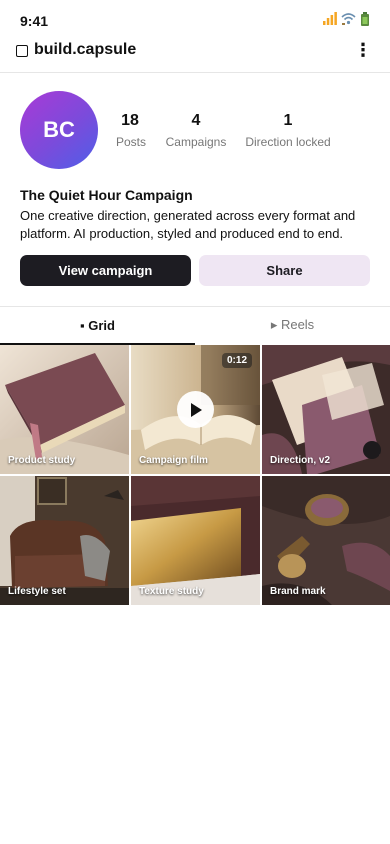 The image size is (390, 844). What do you see at coordinates (326, 409) in the screenshot?
I see `grid-tile-direction-v2: Direction, v2` at bounding box center [326, 409].